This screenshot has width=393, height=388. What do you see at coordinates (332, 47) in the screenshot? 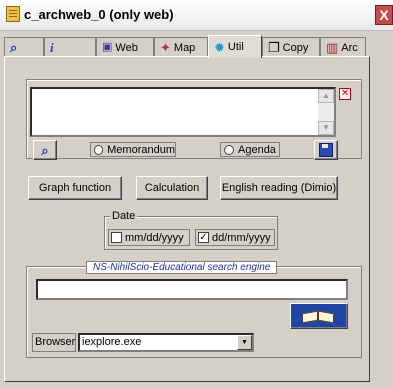
I see `archive-icon: ▥` at bounding box center [332, 47].